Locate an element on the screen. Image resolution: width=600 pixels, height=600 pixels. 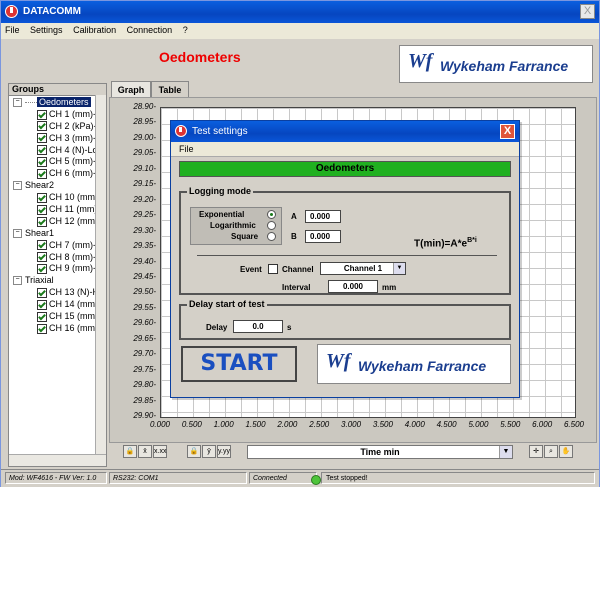
logo-mark: Wf is located at coordinates (420, 61).